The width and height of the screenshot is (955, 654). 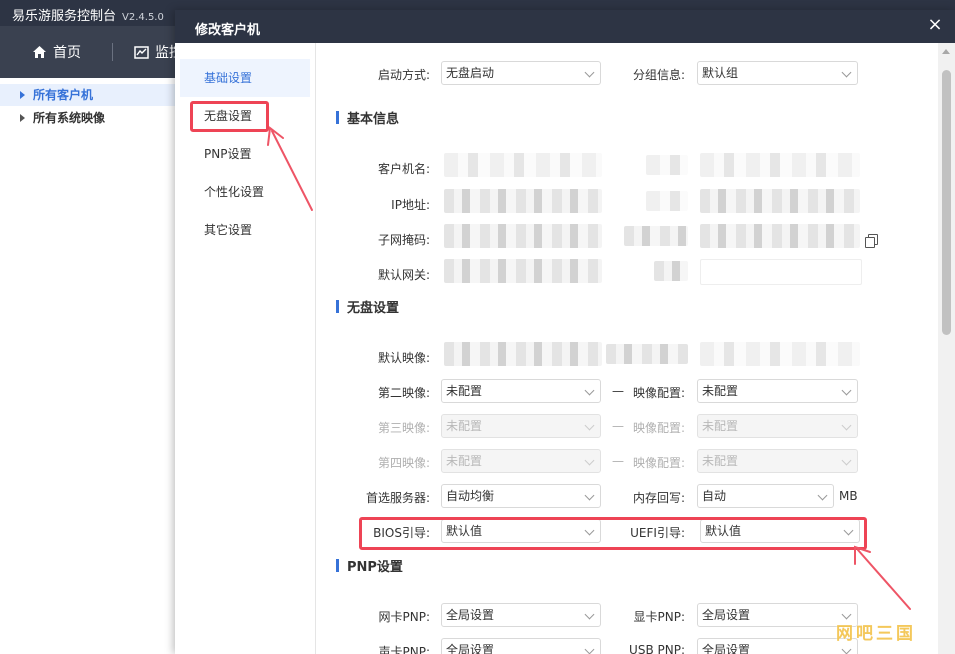 What do you see at coordinates (403, 275) in the screenshot?
I see `gateway-label: 默认网关:` at bounding box center [403, 275].